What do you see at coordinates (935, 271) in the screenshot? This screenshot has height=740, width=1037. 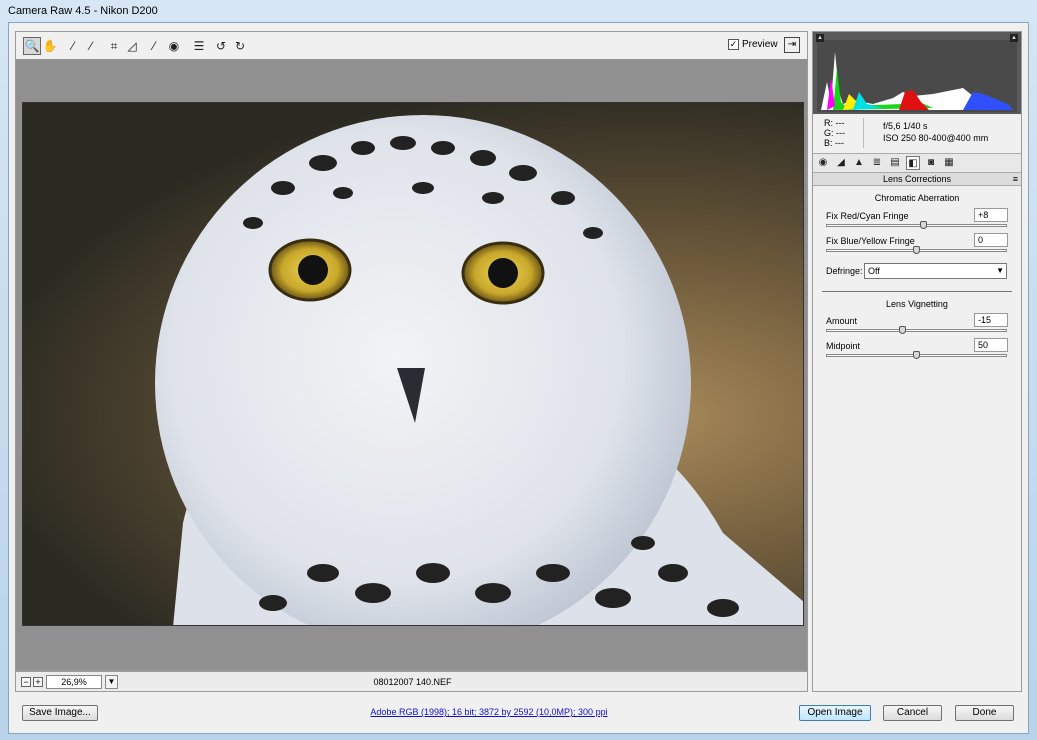 I see `defringe-select: Off ▼` at bounding box center [935, 271].